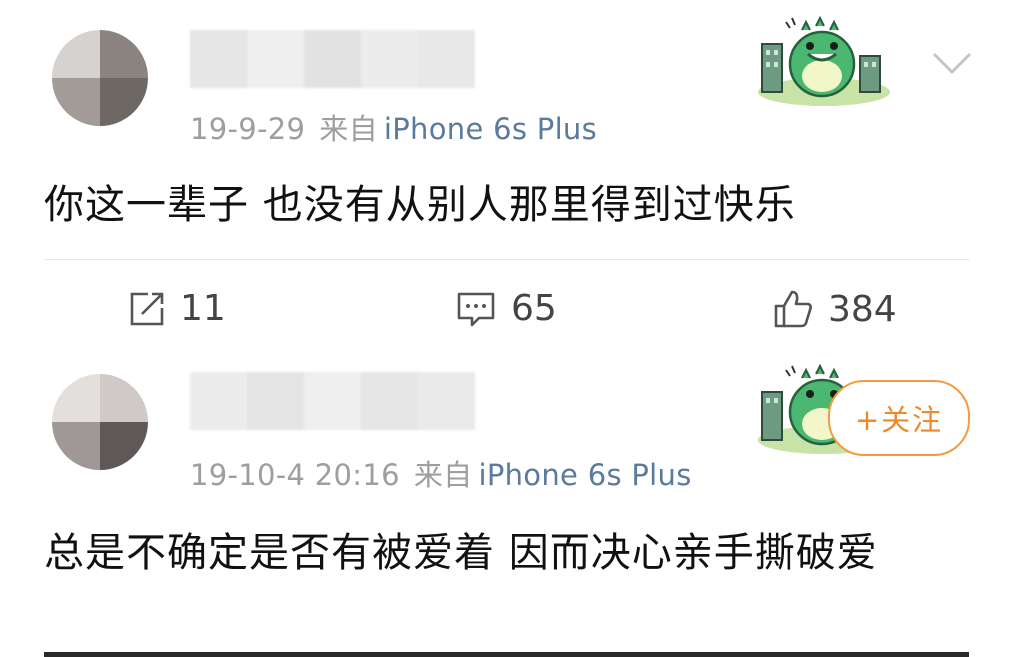  What do you see at coordinates (147, 308) in the screenshot?
I see `share-icon` at bounding box center [147, 308].